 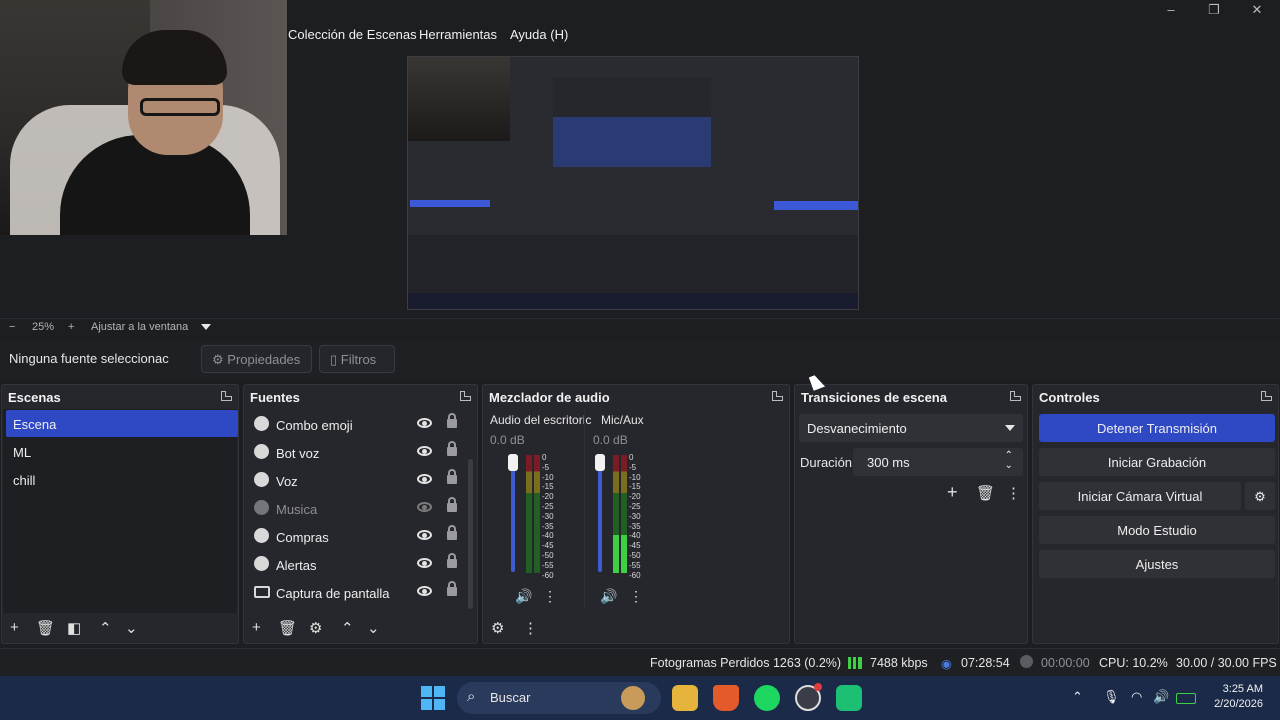 What do you see at coordinates (1186, 698) in the screenshot?
I see `battery-icon` at bounding box center [1186, 698].